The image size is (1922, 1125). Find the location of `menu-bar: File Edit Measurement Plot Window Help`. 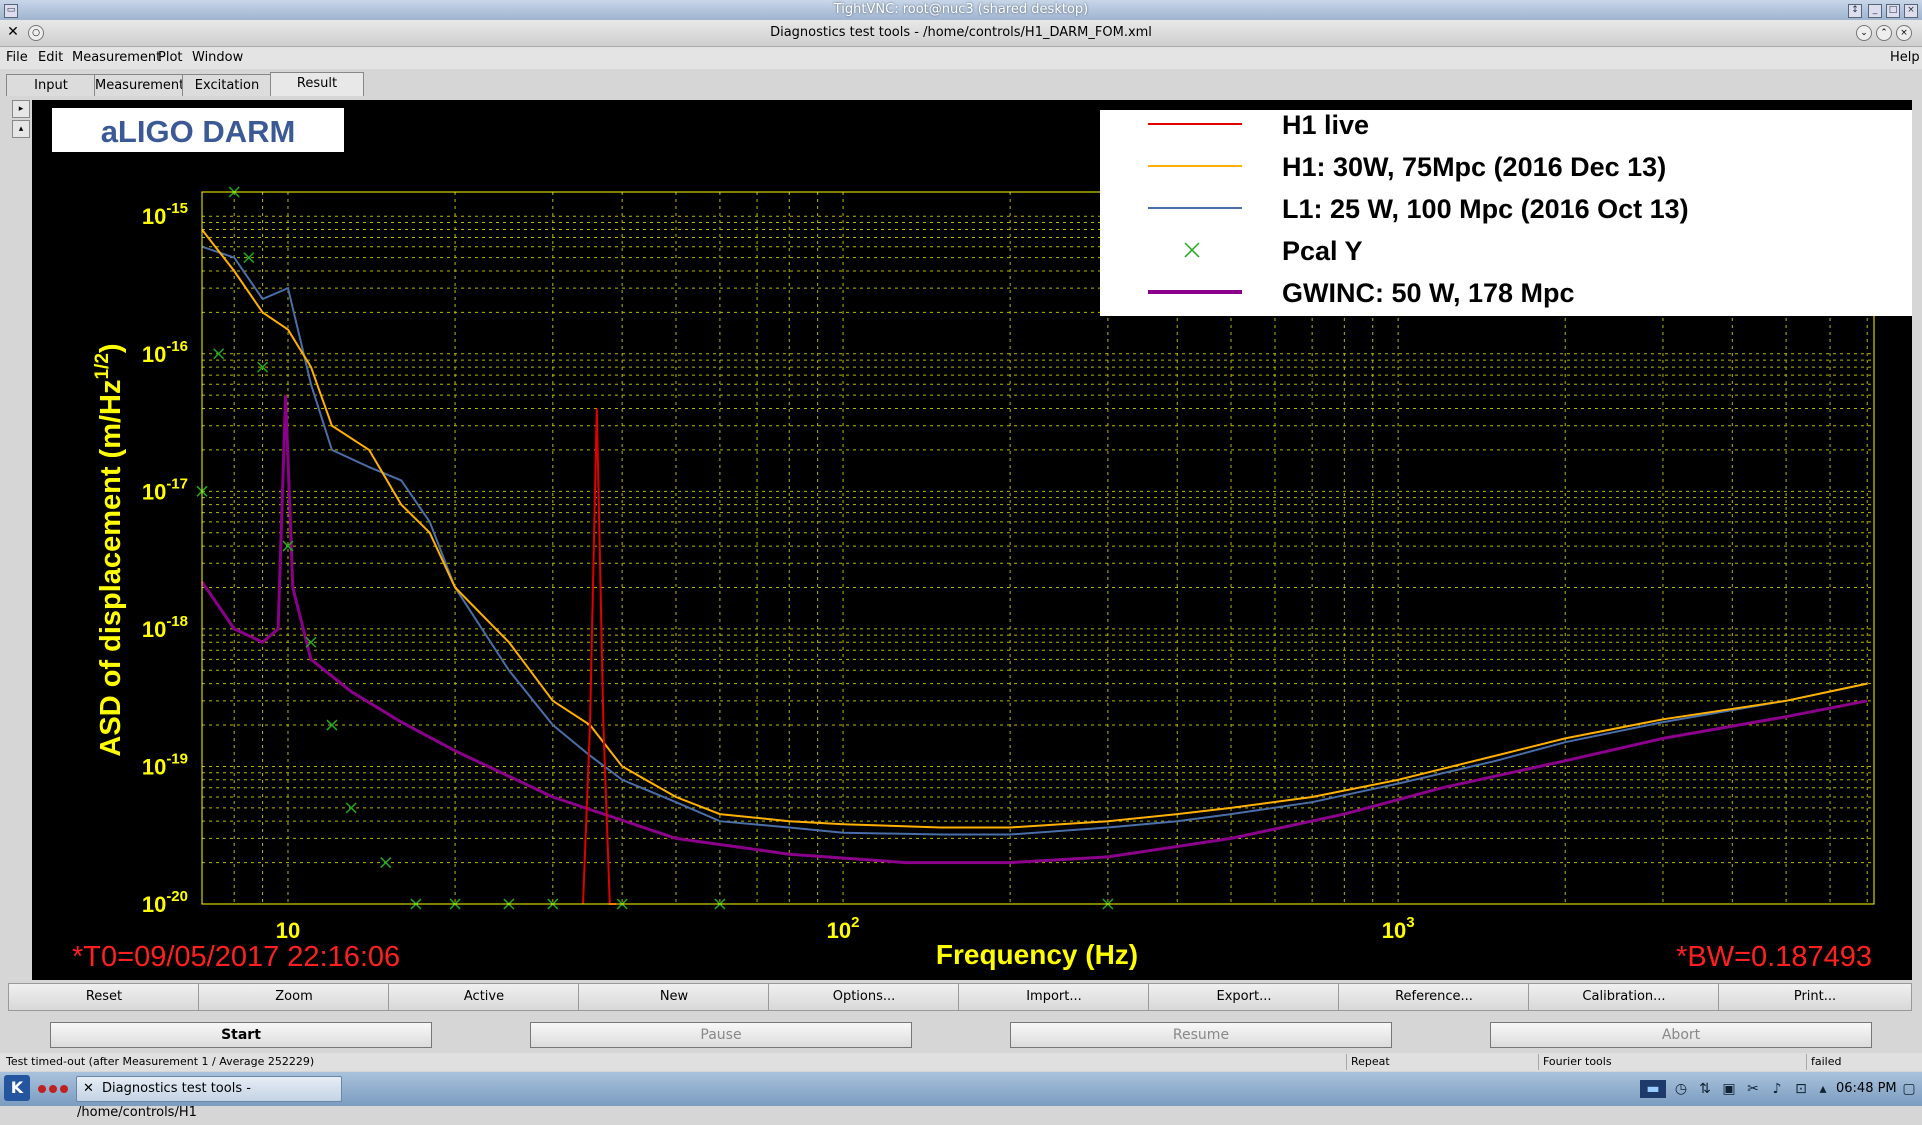

menu-bar: File Edit Measurement Plot Window Help is located at coordinates (961, 58).